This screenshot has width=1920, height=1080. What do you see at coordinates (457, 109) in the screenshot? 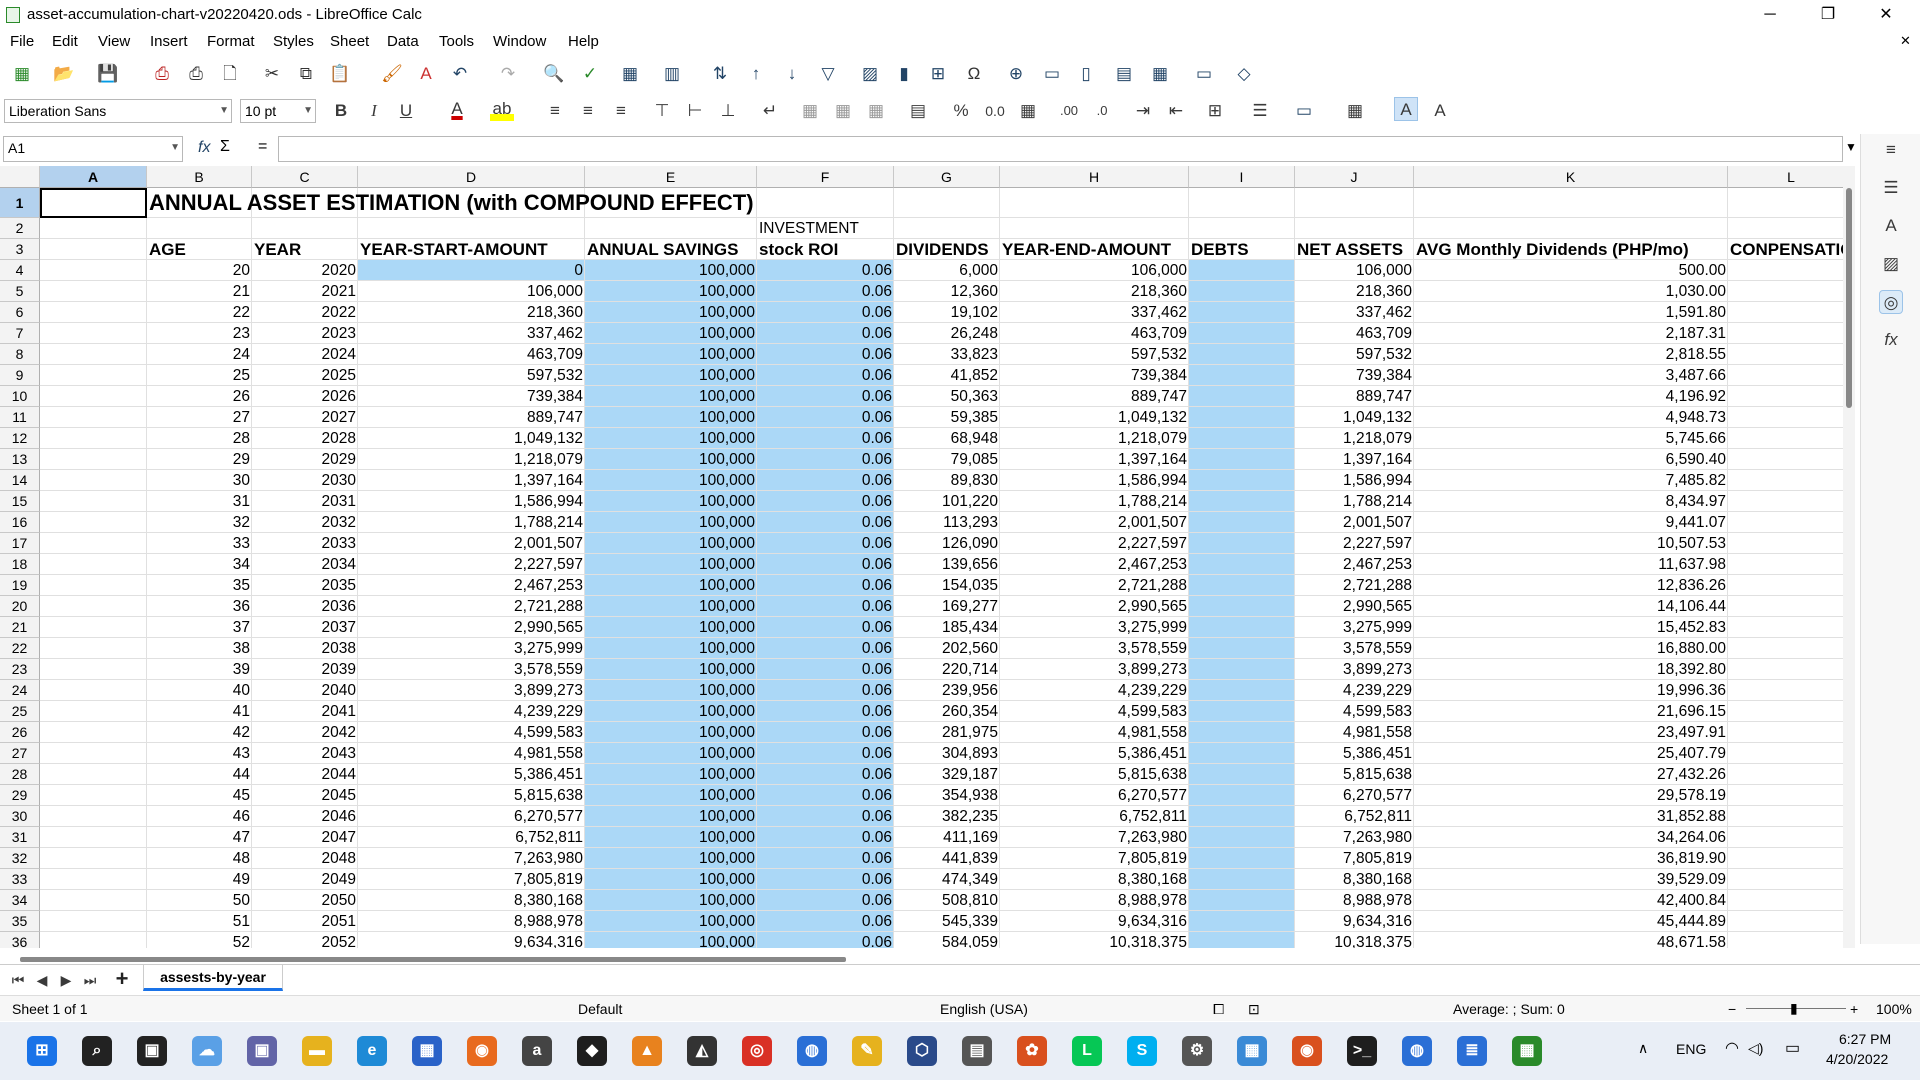
I see `font-color-button: A` at bounding box center [457, 109].